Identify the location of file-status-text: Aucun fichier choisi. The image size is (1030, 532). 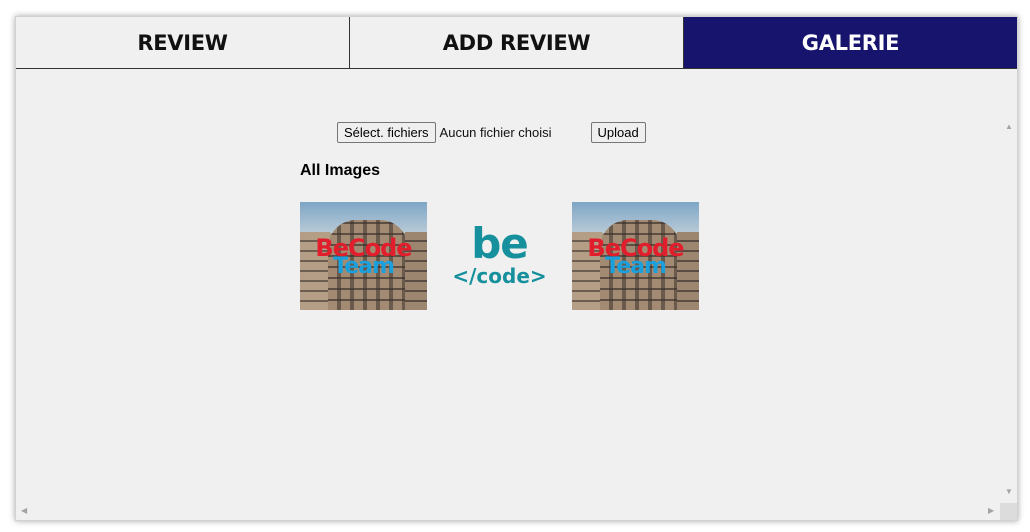
(495, 132).